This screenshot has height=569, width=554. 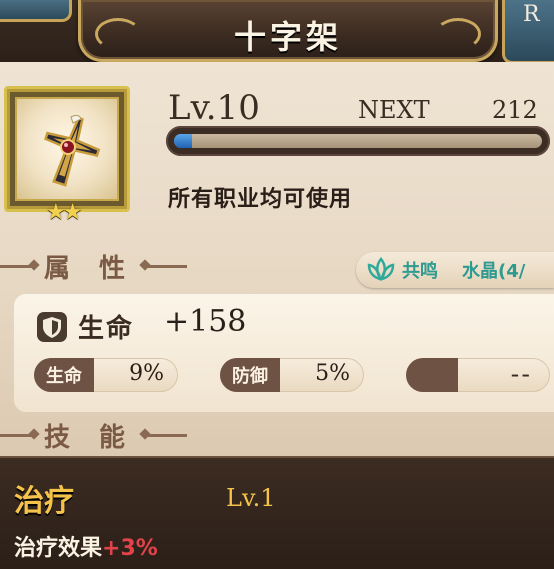 I want to click on resonance-tab: 共鸣 水晶(4/, so click(x=455, y=270).